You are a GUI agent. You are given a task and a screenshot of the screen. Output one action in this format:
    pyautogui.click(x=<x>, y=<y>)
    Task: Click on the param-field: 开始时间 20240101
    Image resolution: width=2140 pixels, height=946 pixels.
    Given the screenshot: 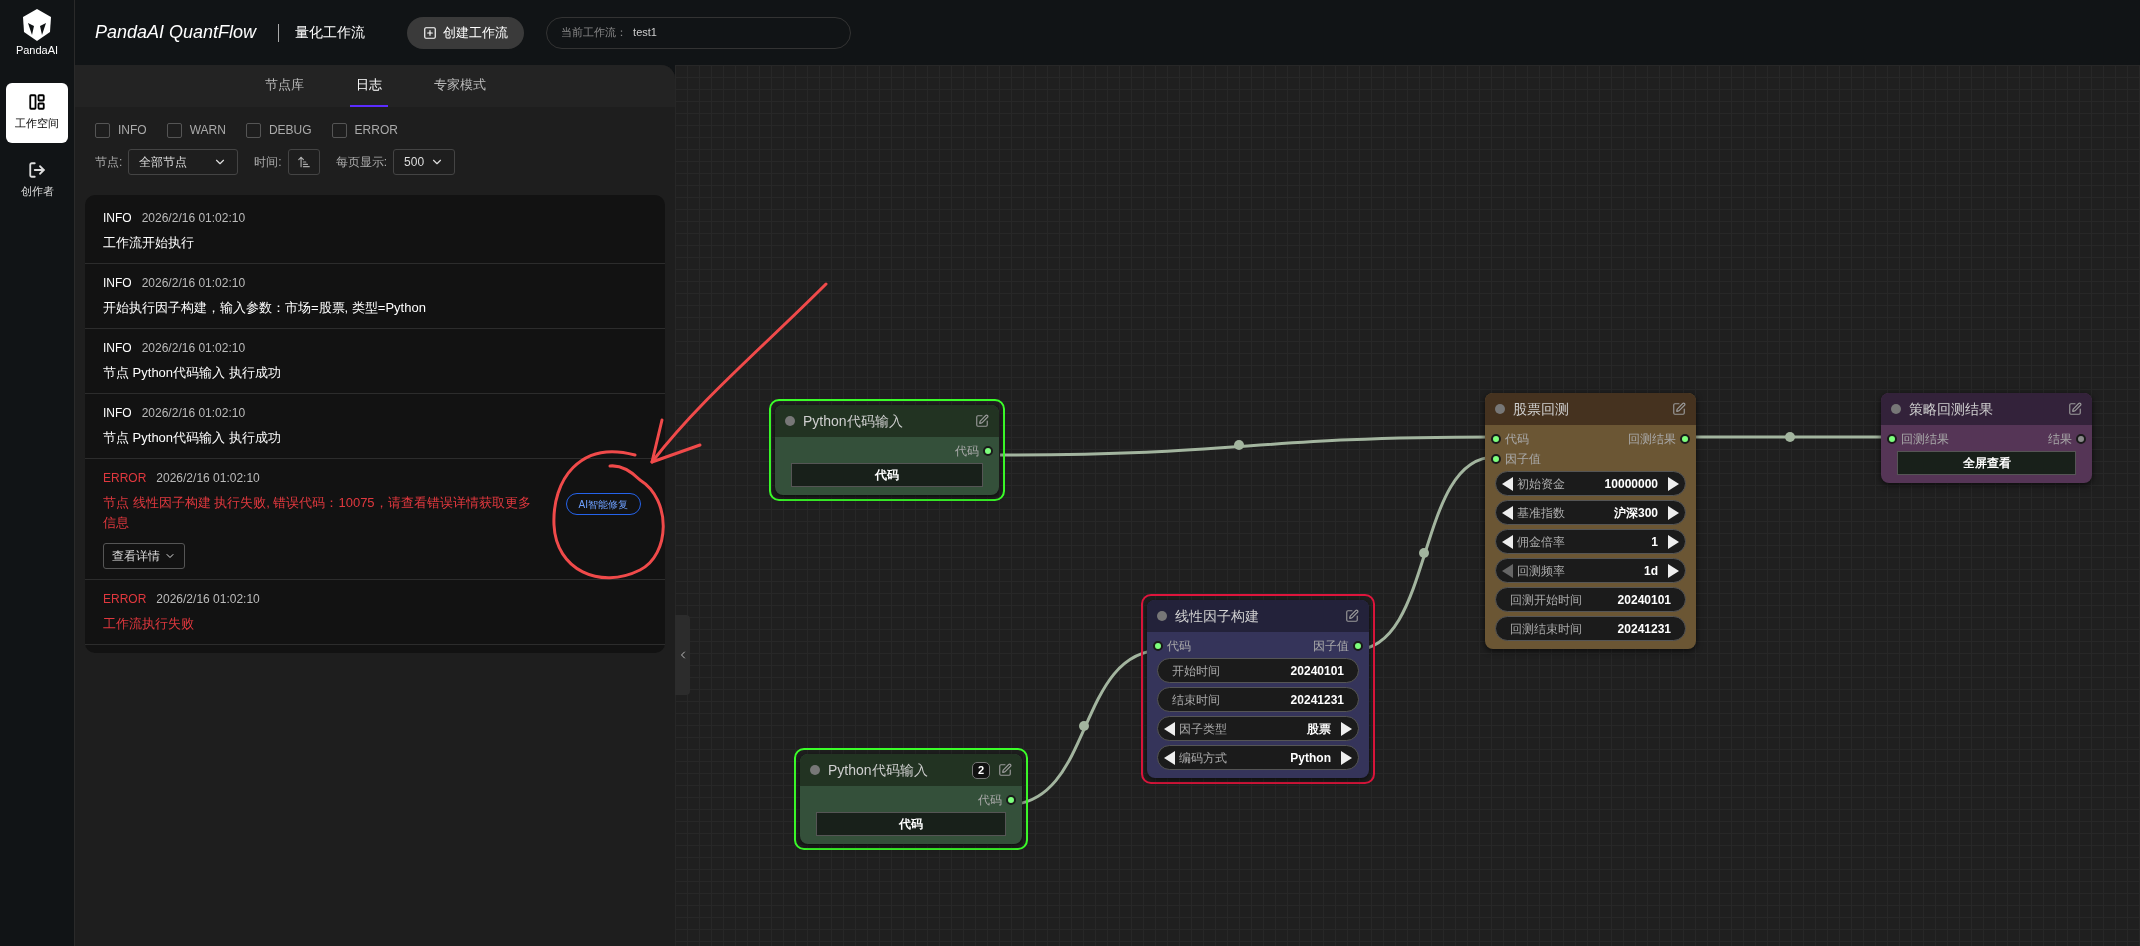 What is the action you would take?
    pyautogui.click(x=1258, y=670)
    